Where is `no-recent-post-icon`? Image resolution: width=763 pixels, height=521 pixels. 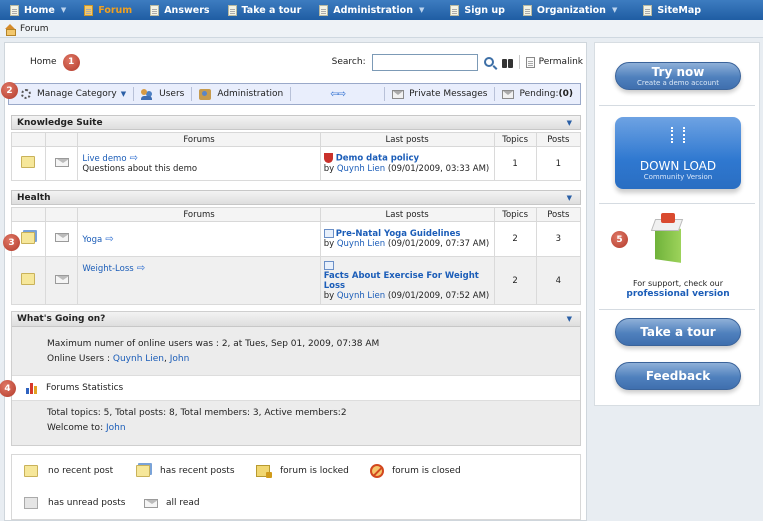 no-recent-post-icon is located at coordinates (31, 471).